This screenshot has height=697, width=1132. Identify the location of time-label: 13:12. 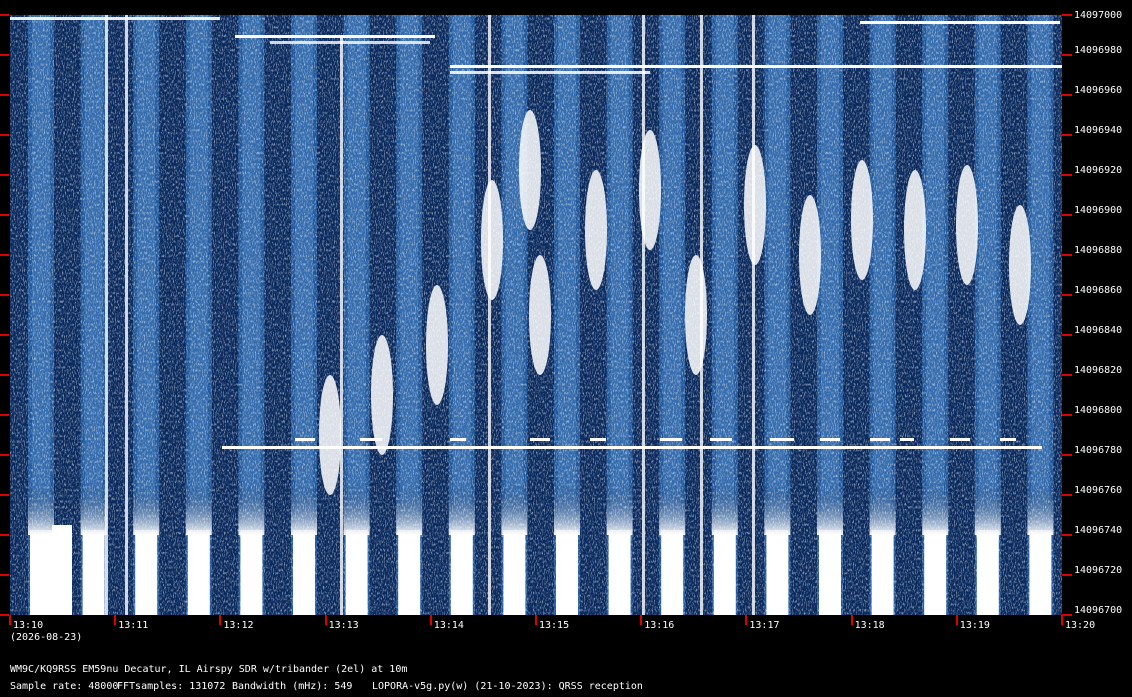
(238, 625).